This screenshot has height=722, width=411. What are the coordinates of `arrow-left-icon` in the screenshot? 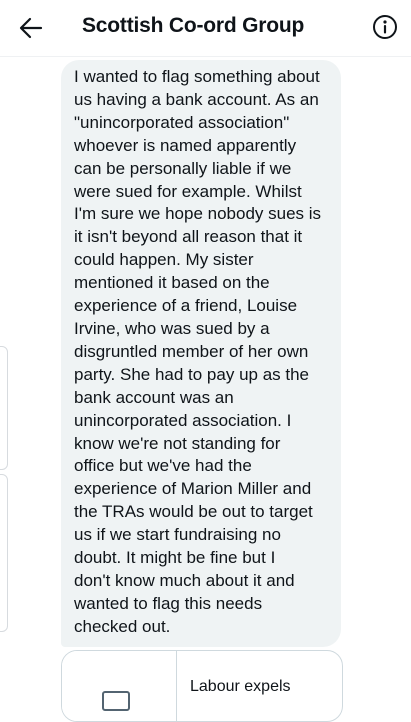 It's located at (31, 28).